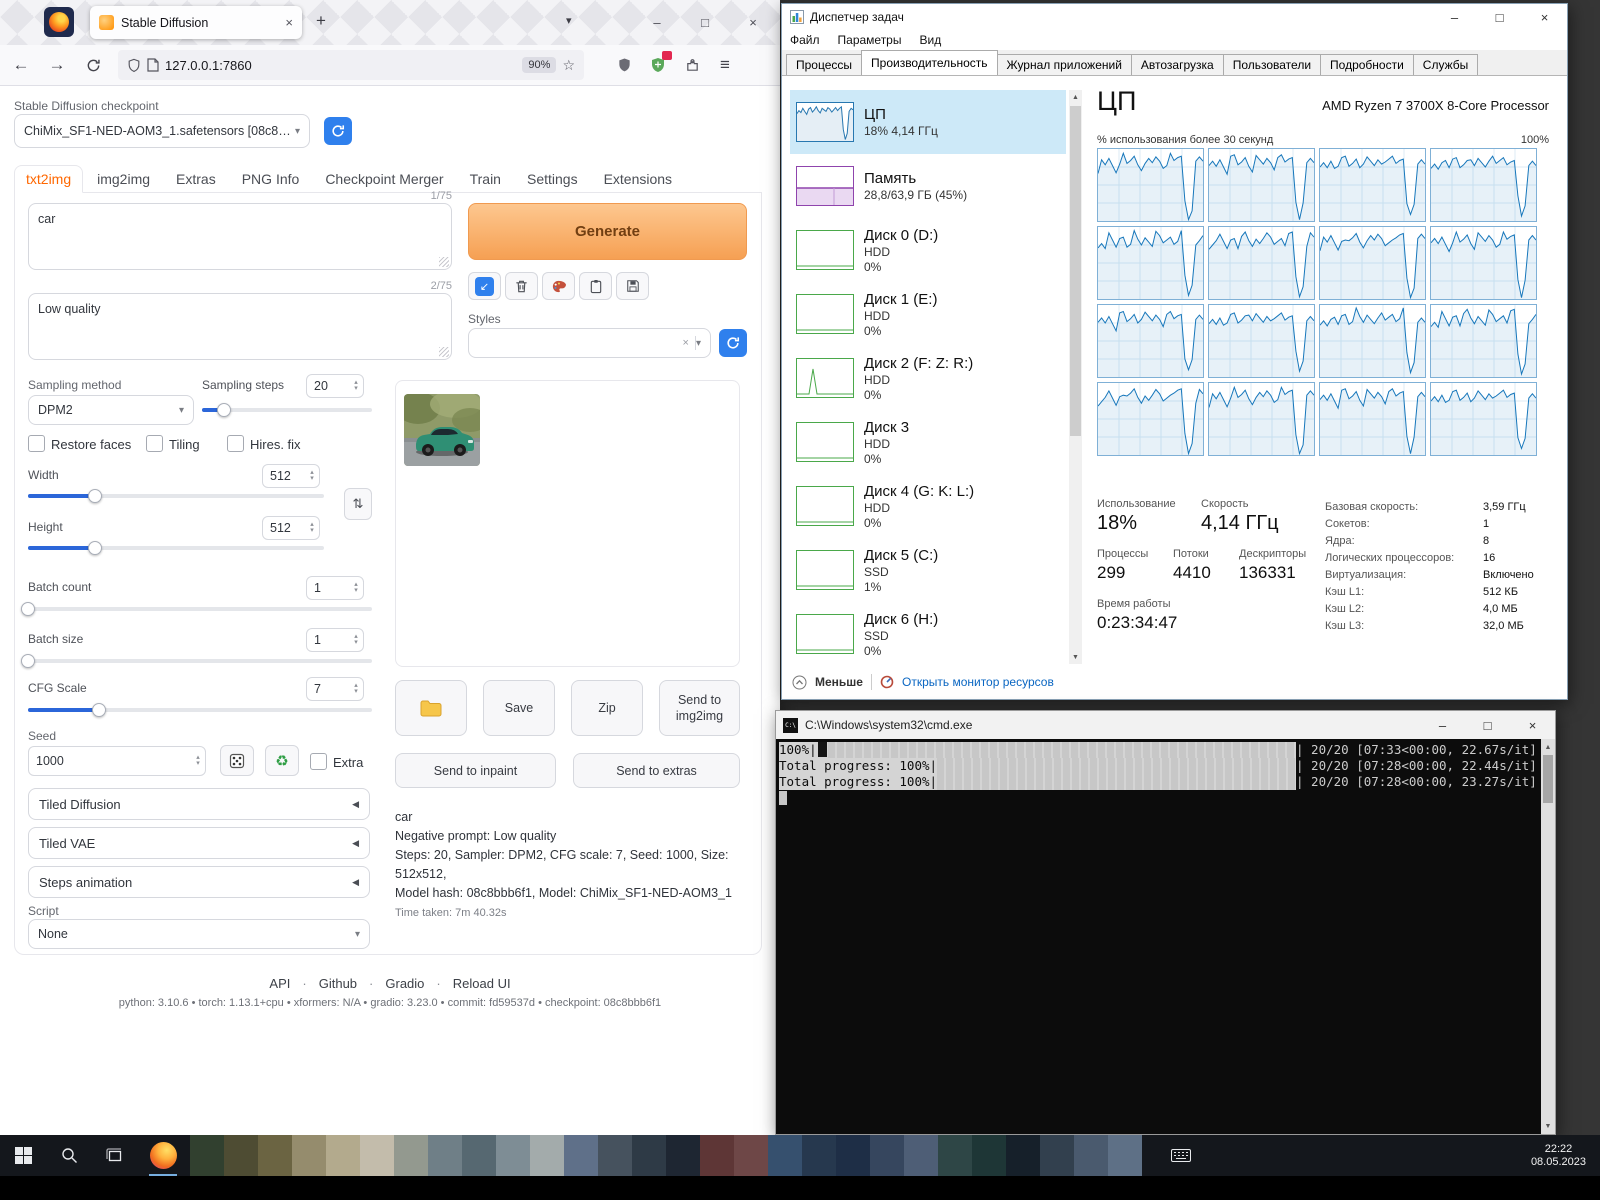 This screenshot has width=1600, height=1200. I want to click on prompt-input: car, so click(240, 236).